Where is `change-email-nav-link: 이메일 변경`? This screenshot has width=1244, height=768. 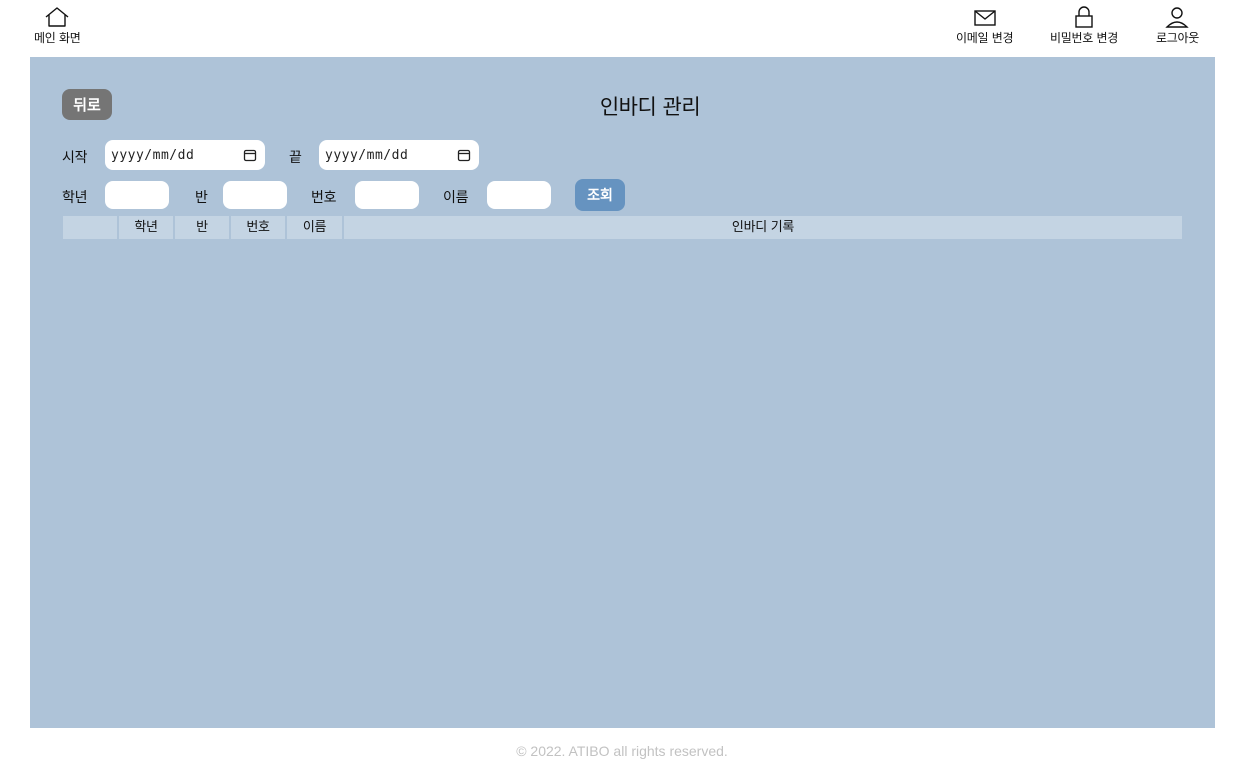 change-email-nav-link: 이메일 변경 is located at coordinates (985, 25).